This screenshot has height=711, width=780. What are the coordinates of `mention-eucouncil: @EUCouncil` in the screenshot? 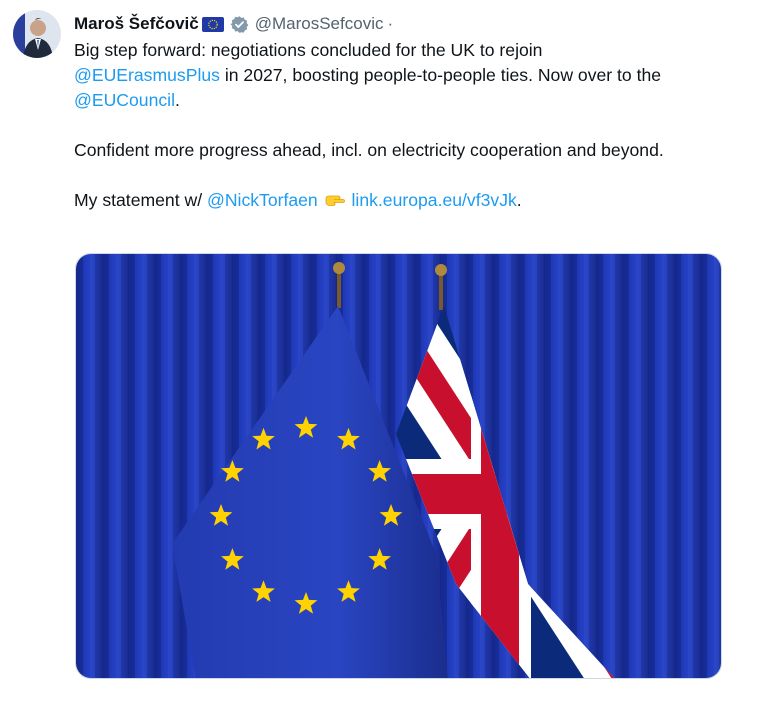 It's located at (124, 100).